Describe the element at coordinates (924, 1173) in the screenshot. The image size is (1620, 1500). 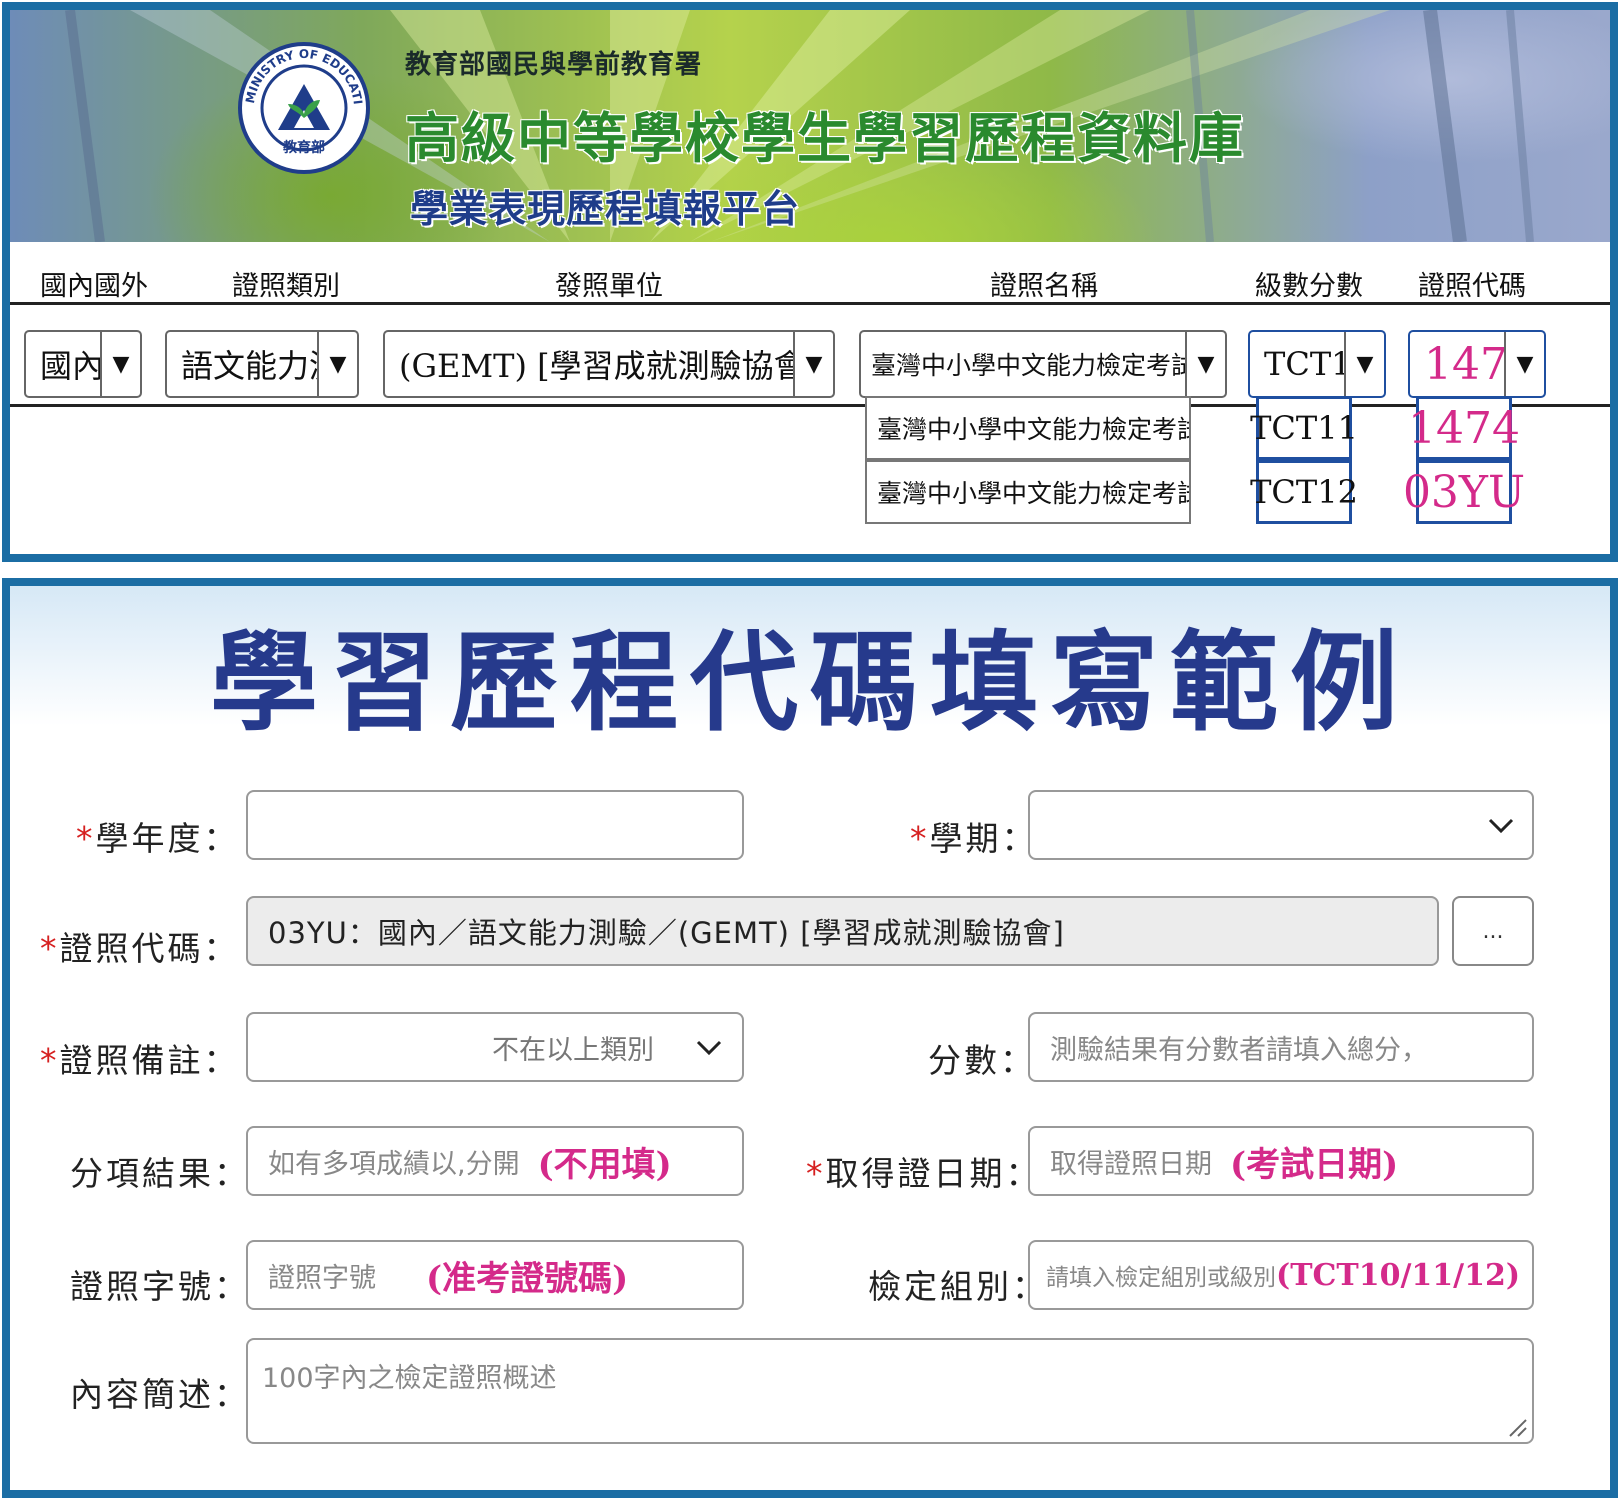
I see `label-date: *取得證日期：` at that location.